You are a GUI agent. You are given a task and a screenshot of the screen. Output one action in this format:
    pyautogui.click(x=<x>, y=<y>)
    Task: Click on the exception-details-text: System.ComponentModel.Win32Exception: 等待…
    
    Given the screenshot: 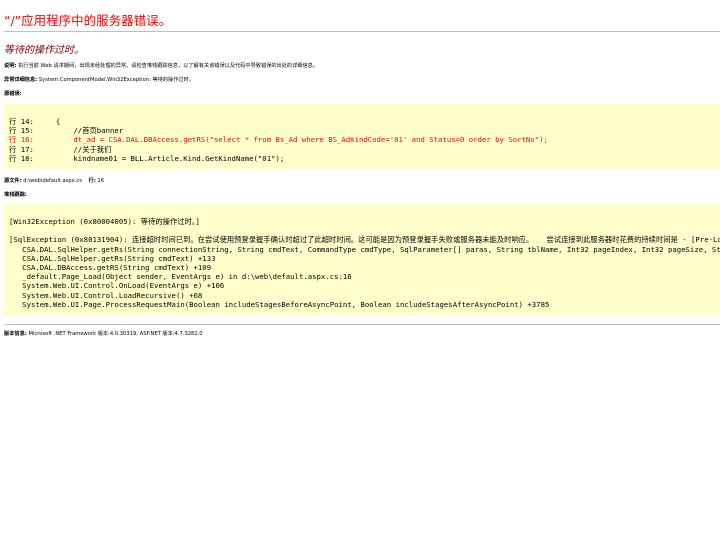 What is the action you would take?
    pyautogui.click(x=115, y=80)
    